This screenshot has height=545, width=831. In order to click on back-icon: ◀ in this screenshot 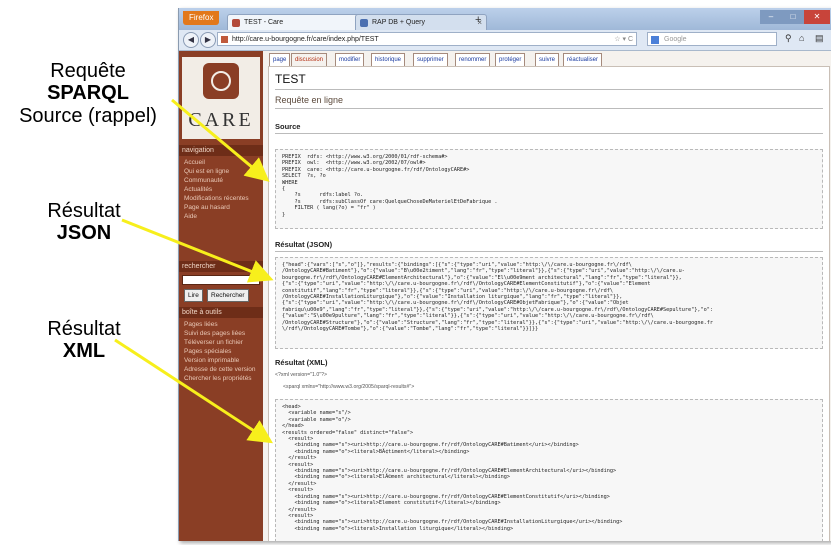, I will do `click(191, 40)`.